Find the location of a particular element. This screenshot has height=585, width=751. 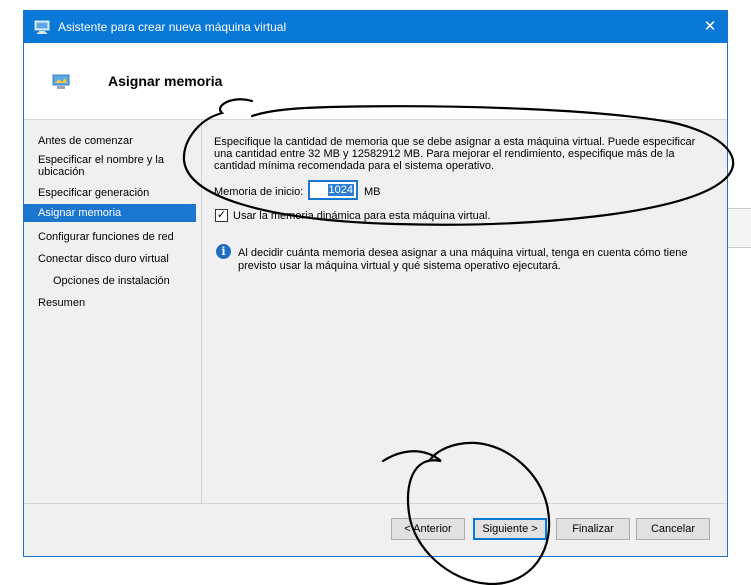

sidebar-item-generacion: Especificar generación is located at coordinates (110, 193).